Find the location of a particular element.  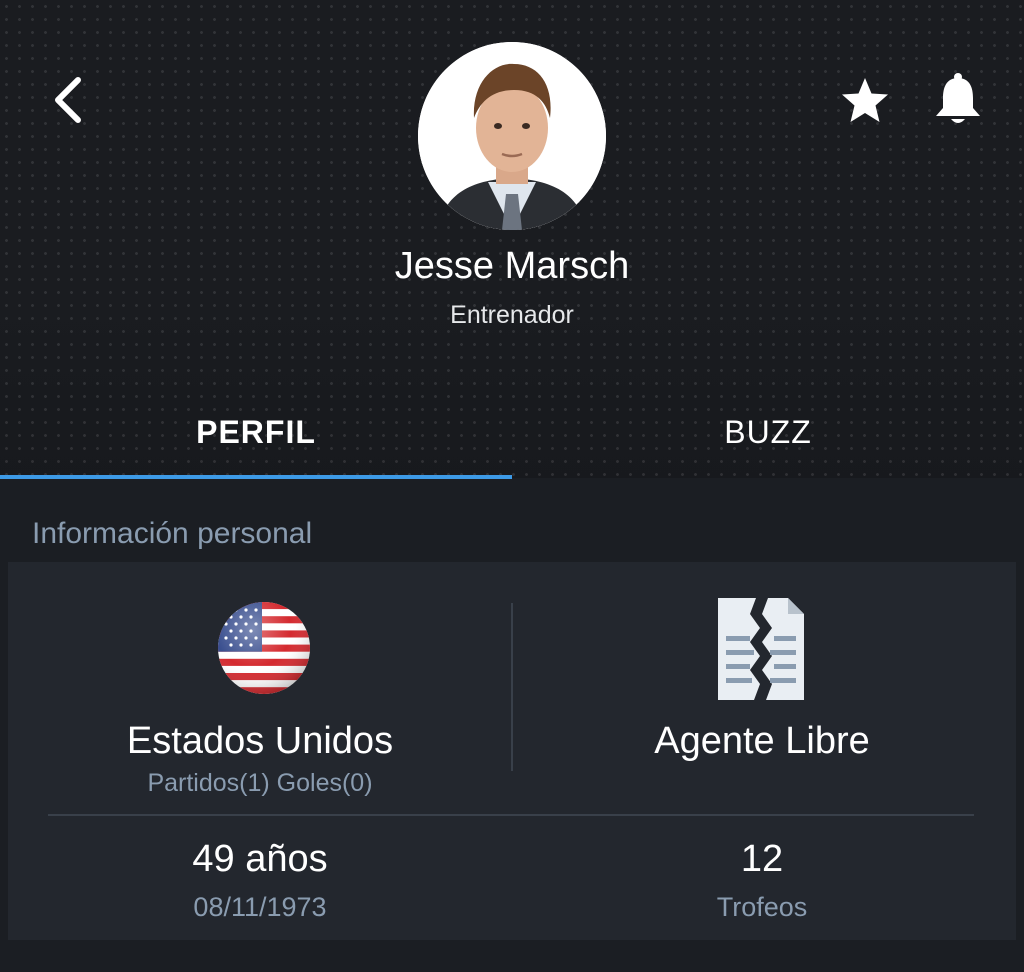

favorite-button is located at coordinates (865, 101).